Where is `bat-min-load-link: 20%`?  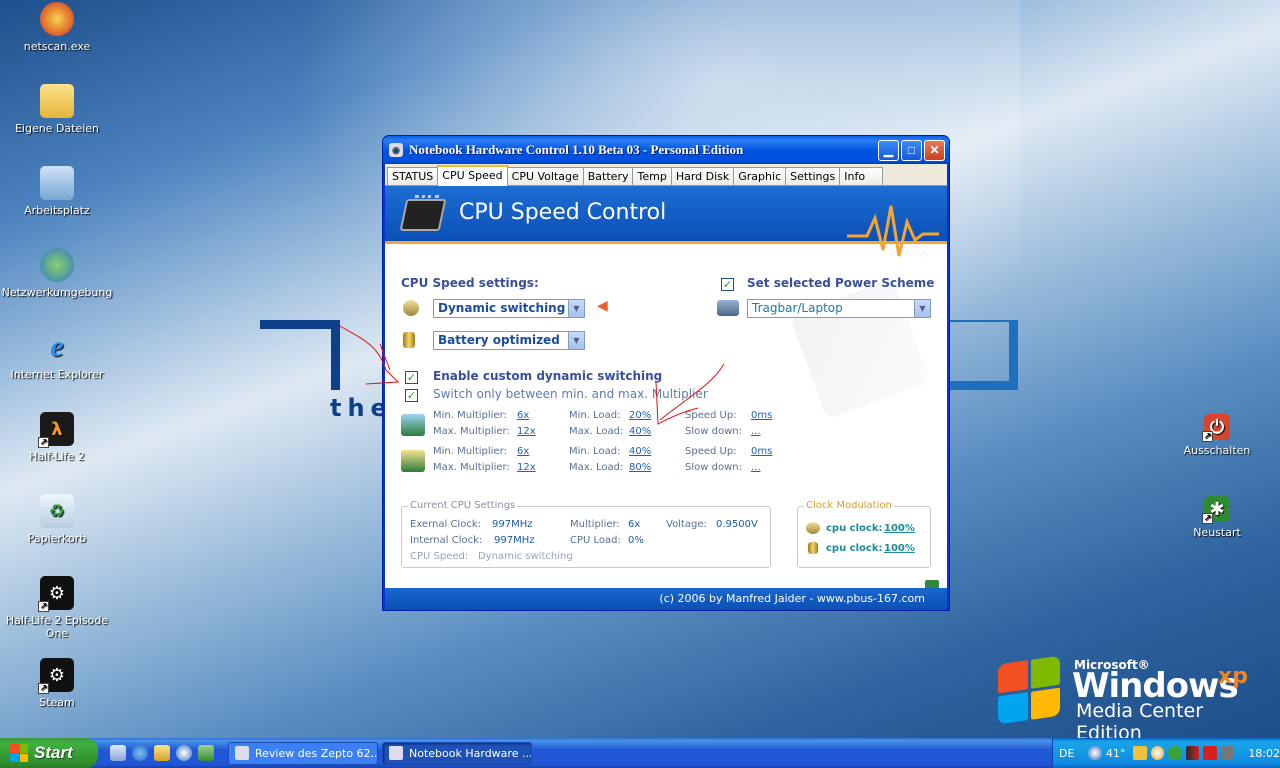 bat-min-load-link: 20% is located at coordinates (640, 415).